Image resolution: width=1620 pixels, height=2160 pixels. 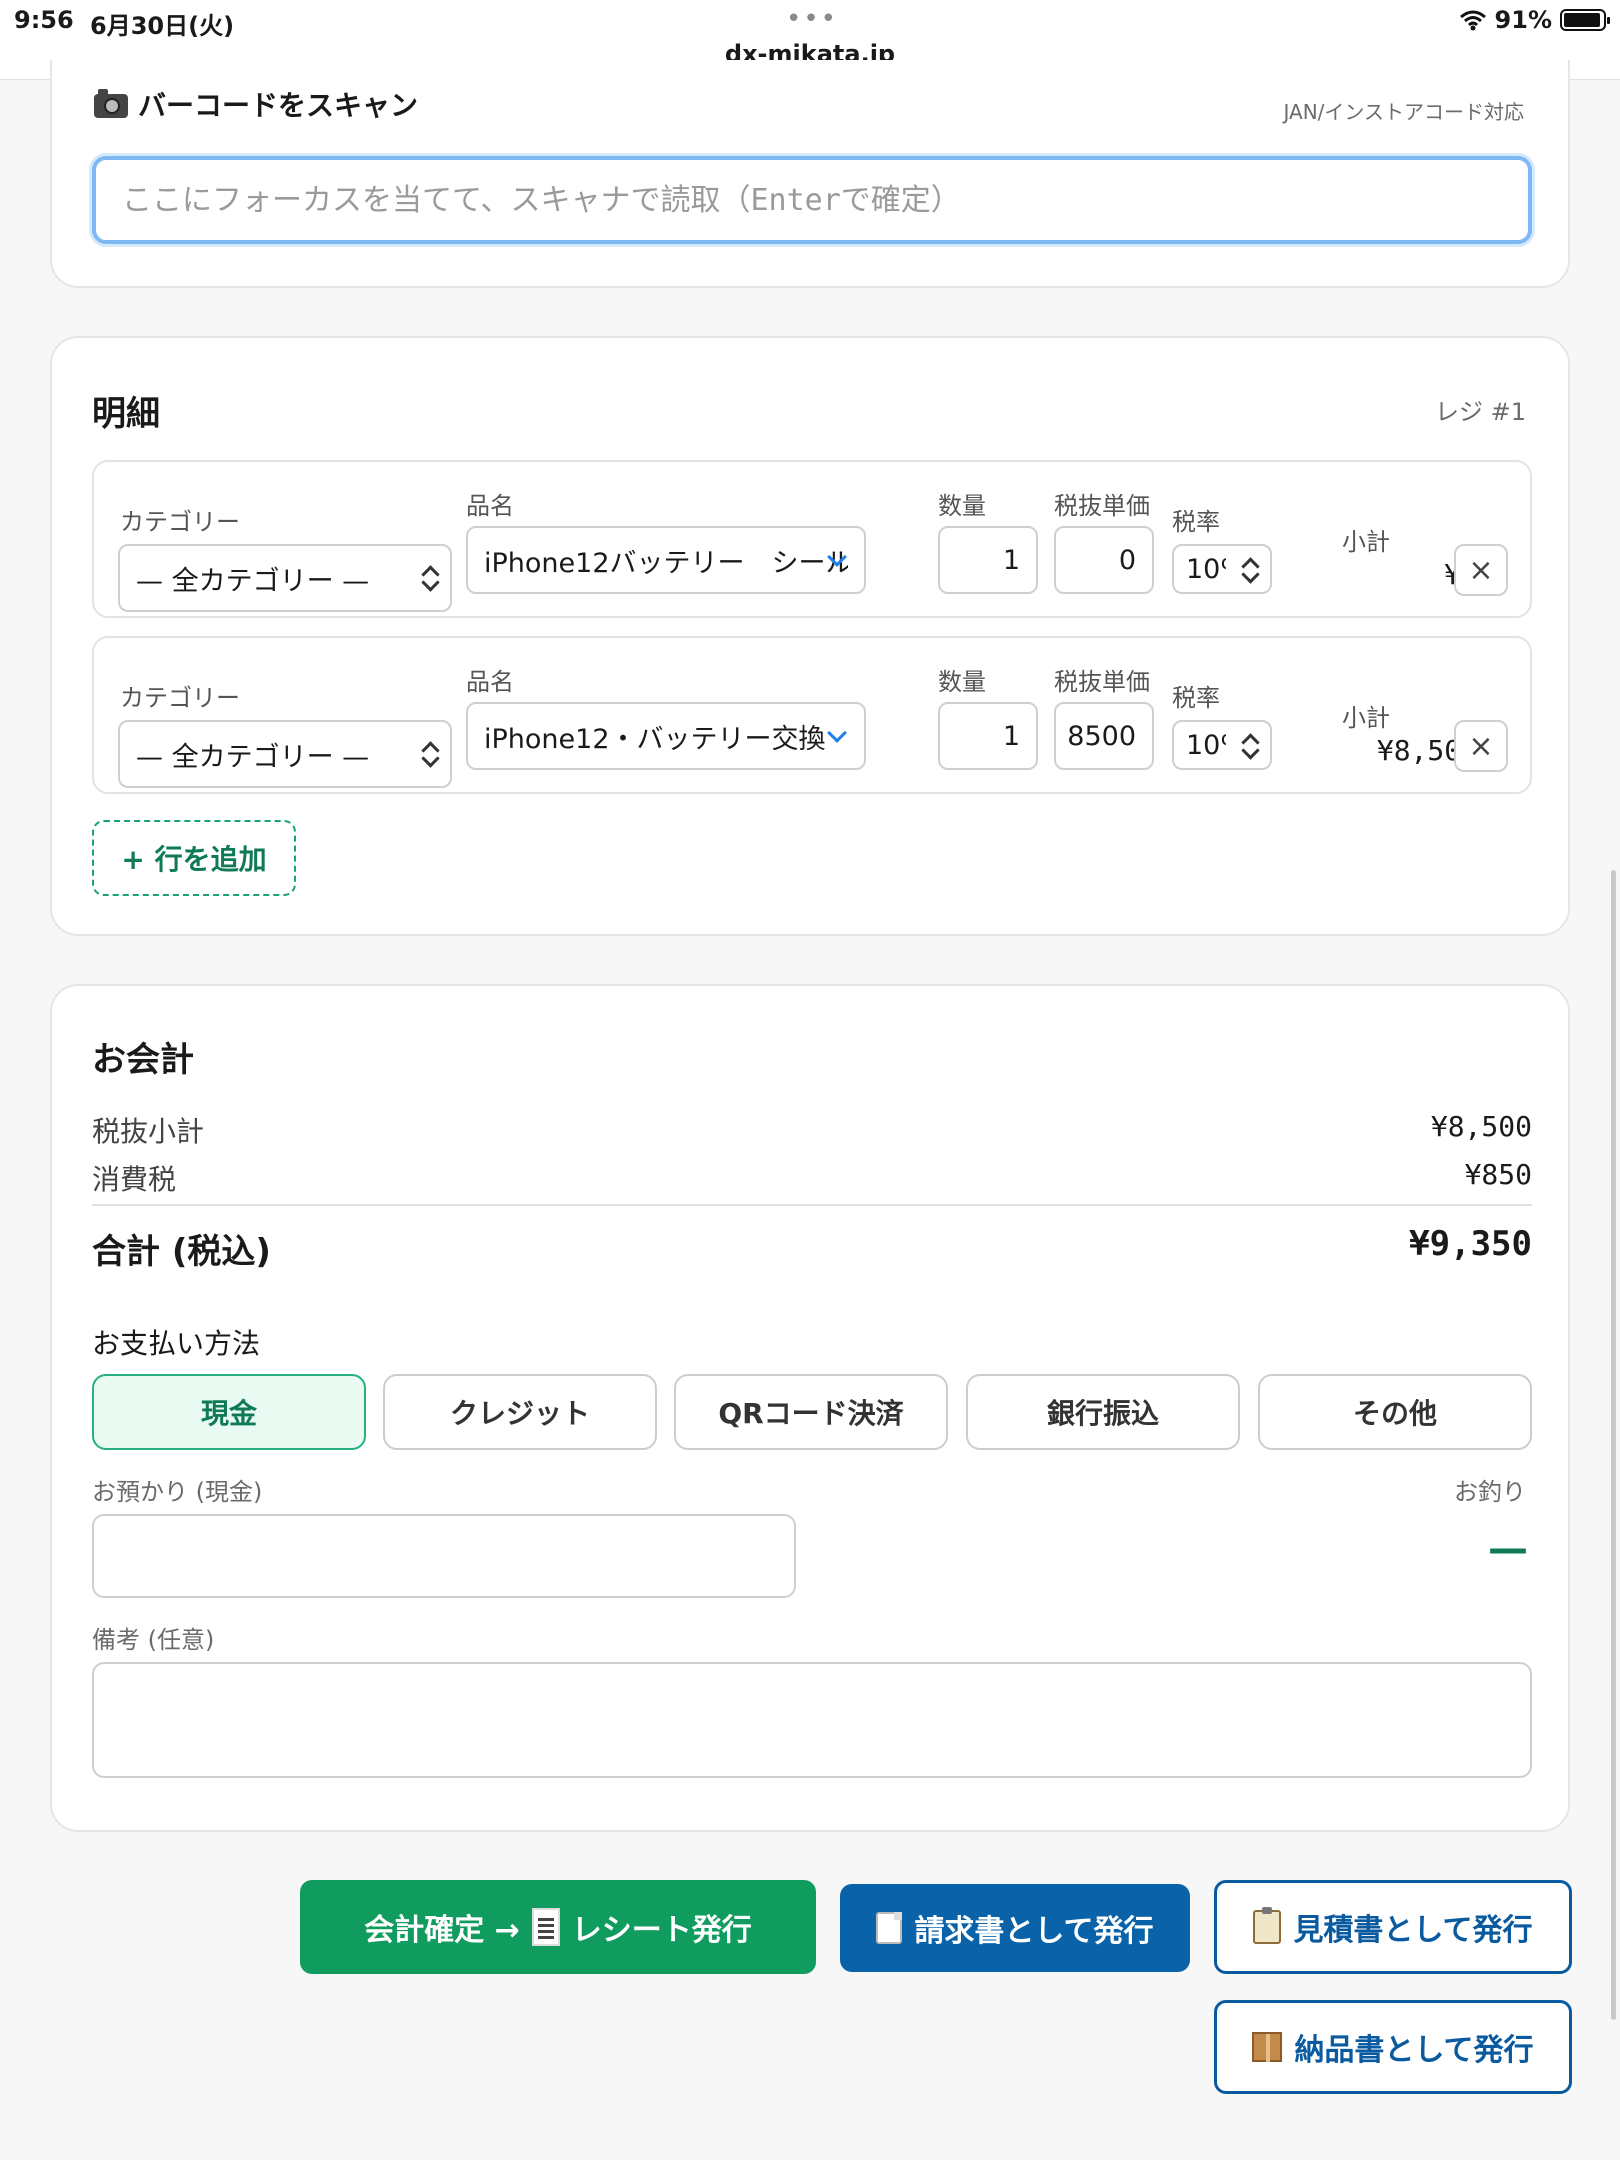 I want to click on status-date: 6月30日(火), so click(x=162, y=26).